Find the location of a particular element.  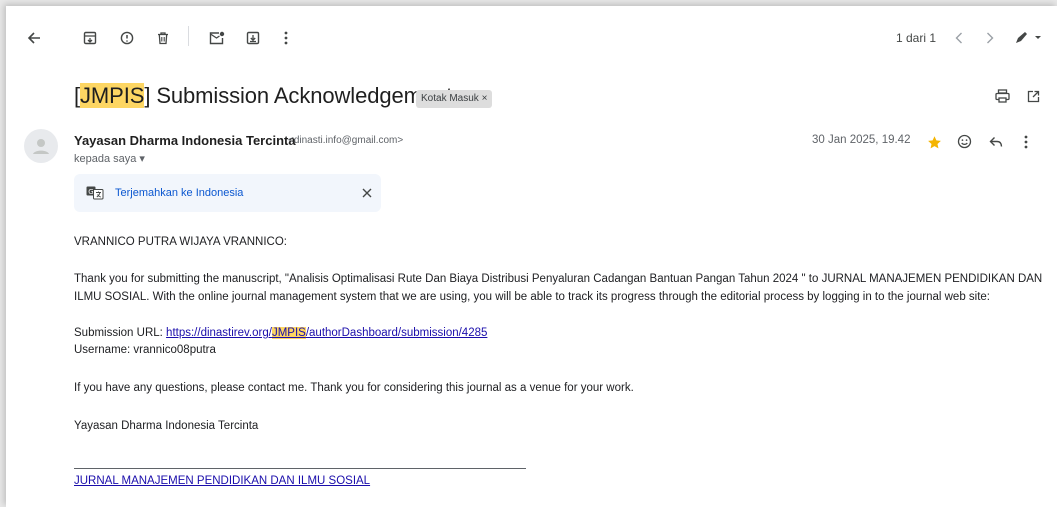

chevron-right-icon is located at coordinates (990, 38).